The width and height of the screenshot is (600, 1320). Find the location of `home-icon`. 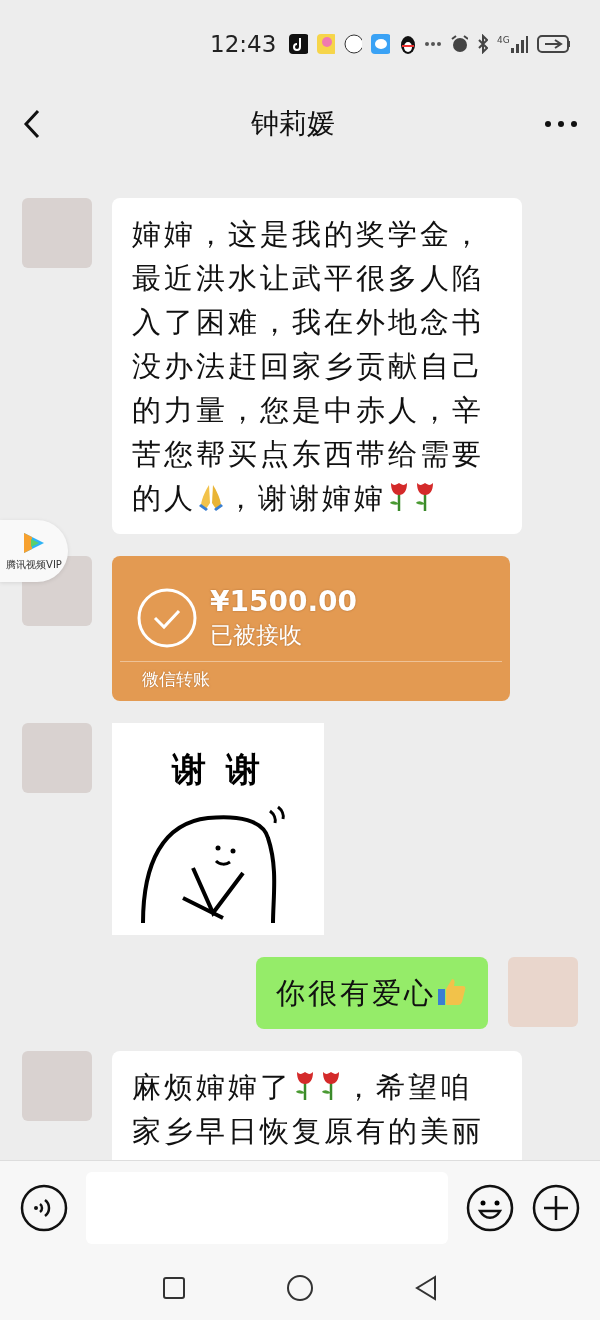

home-icon is located at coordinates (300, 1287).